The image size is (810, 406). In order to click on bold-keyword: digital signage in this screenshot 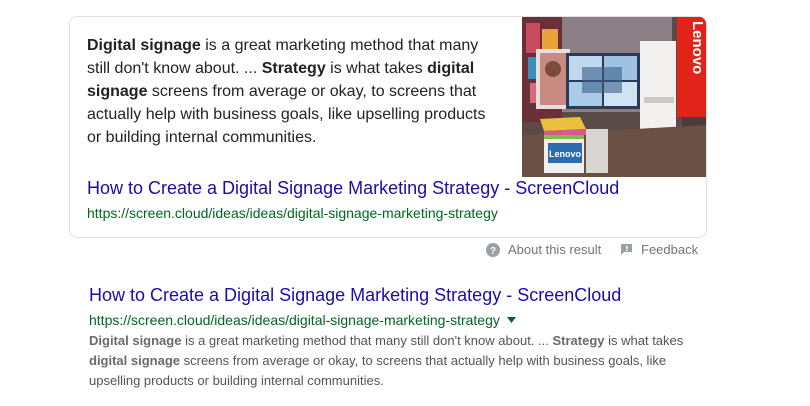, I will do `click(135, 360)`.